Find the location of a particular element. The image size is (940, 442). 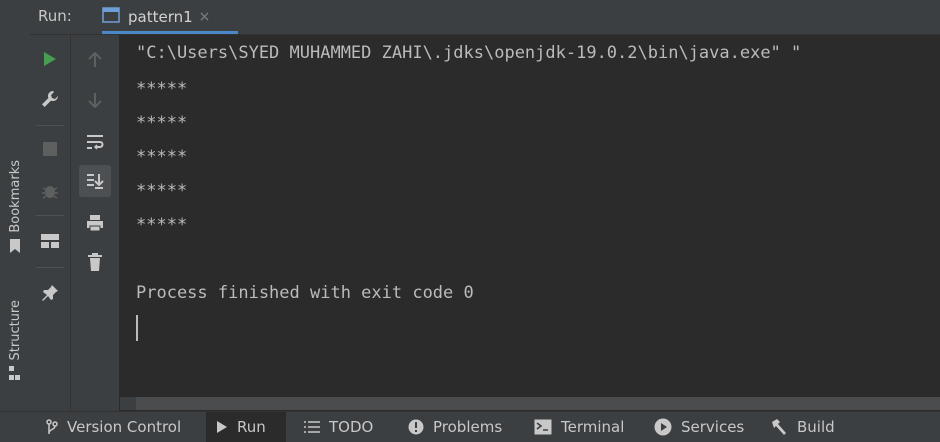

version-control-label: Version Control is located at coordinates (124, 427).